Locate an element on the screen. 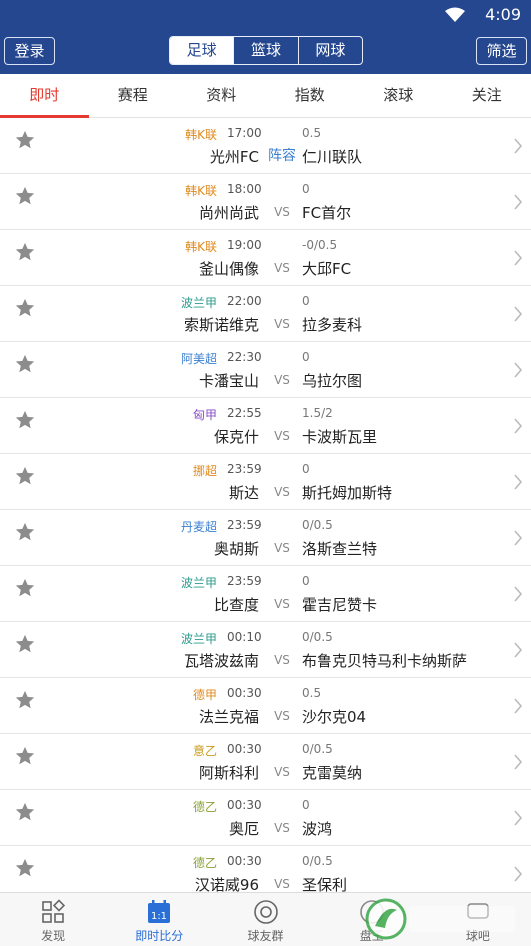  nav-fan-group: 球友群 is located at coordinates (265, 919).